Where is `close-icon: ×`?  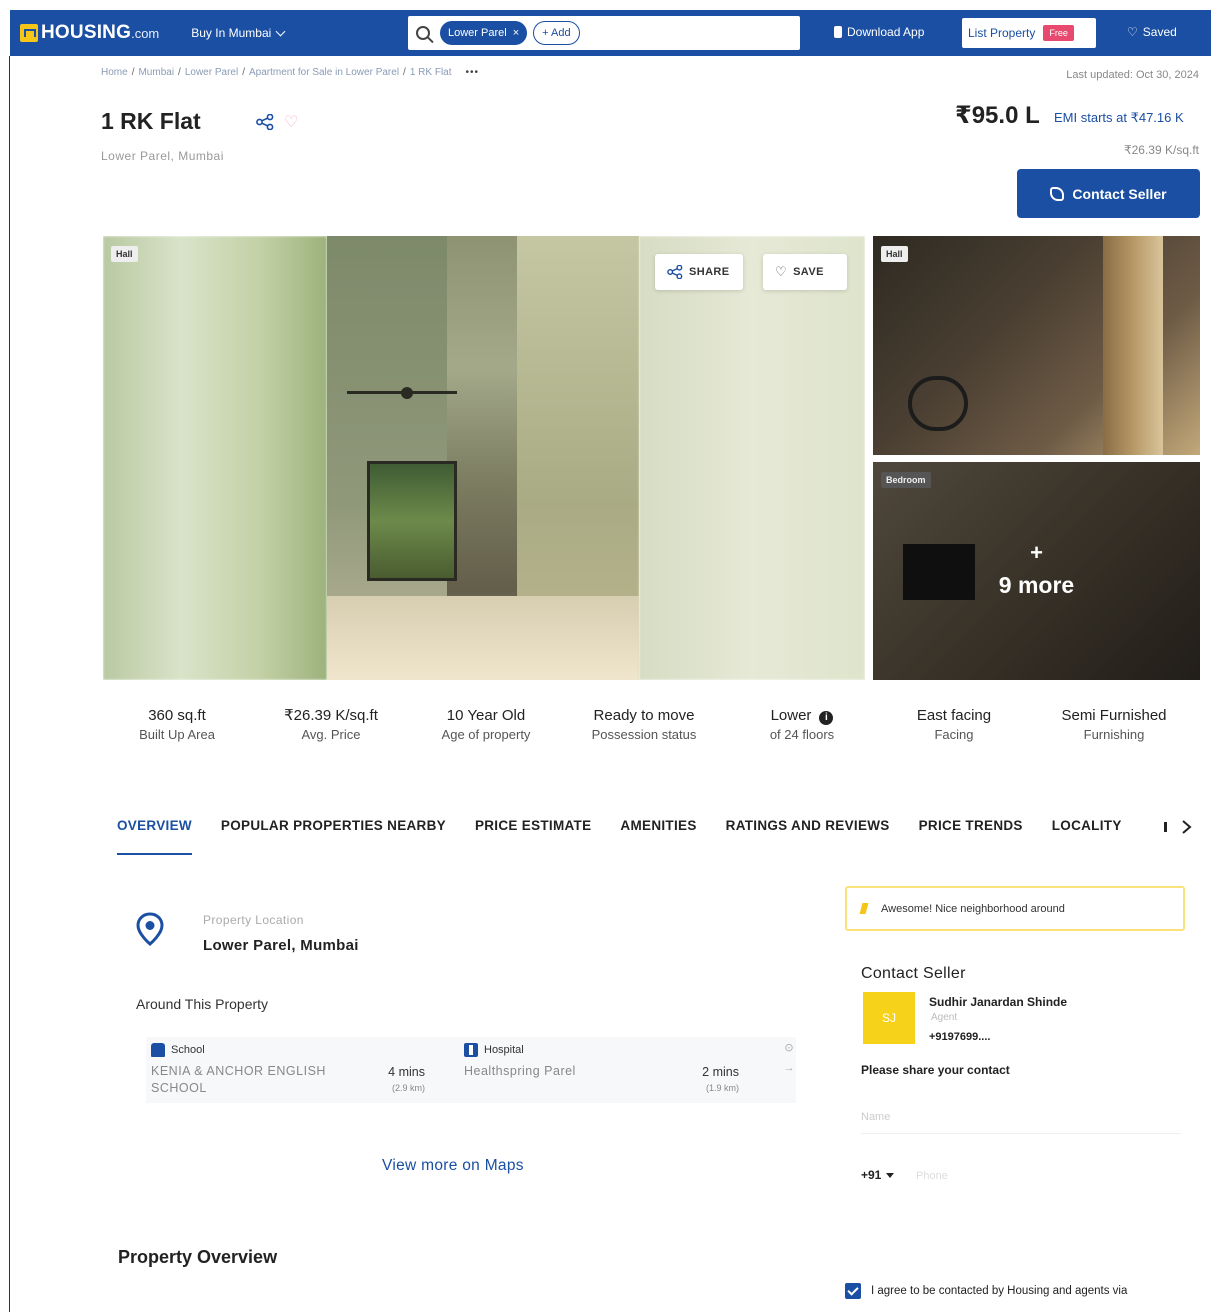
close-icon: × is located at coordinates (516, 33).